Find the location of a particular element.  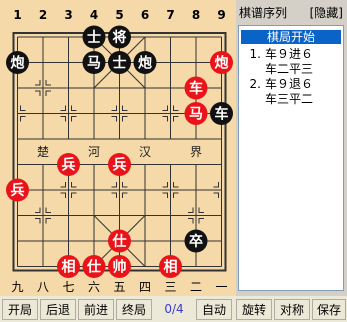

bottom-file-number: 三 is located at coordinates (170, 287).